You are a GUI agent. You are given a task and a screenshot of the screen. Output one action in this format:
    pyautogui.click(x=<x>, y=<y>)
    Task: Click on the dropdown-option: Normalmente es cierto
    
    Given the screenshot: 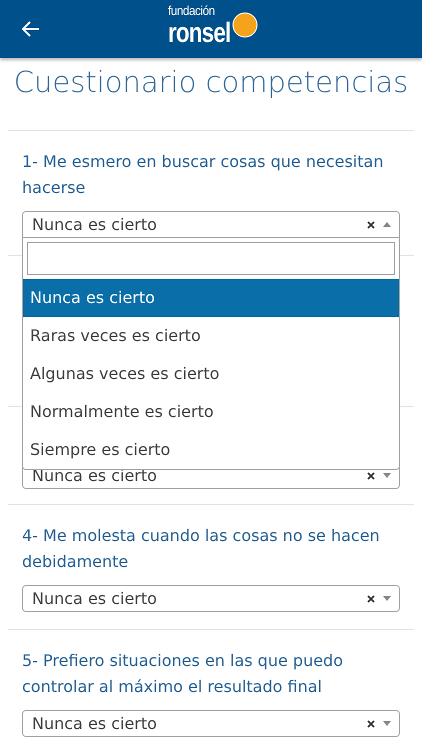 What is the action you would take?
    pyautogui.click(x=211, y=412)
    